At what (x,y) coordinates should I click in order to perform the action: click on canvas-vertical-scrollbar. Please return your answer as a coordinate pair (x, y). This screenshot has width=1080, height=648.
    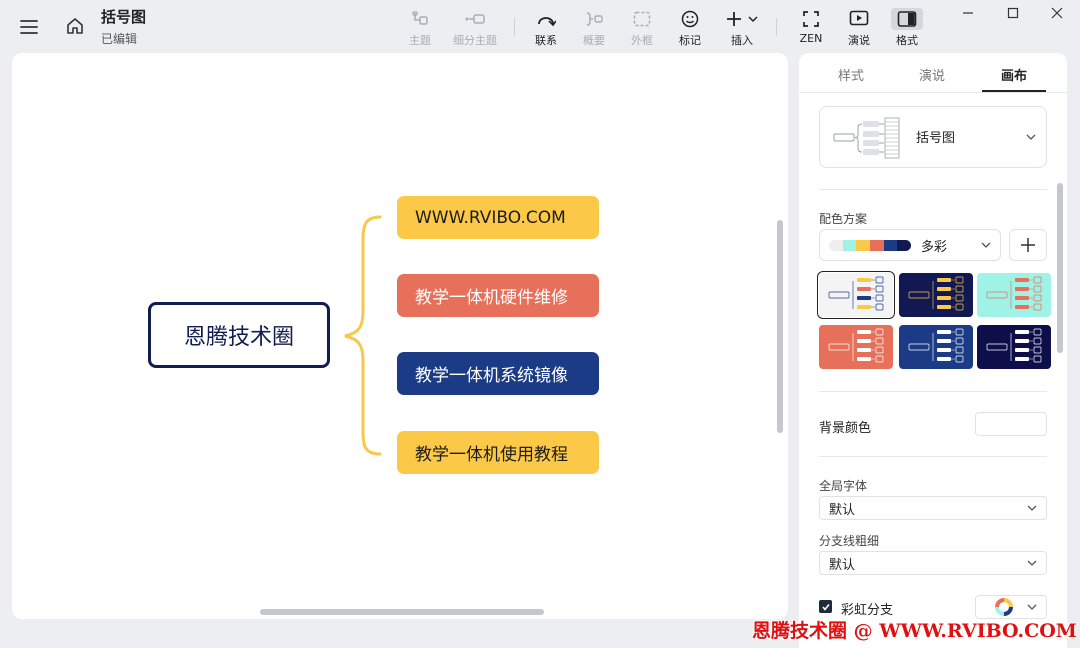
    Looking at the image, I should click on (780, 326).